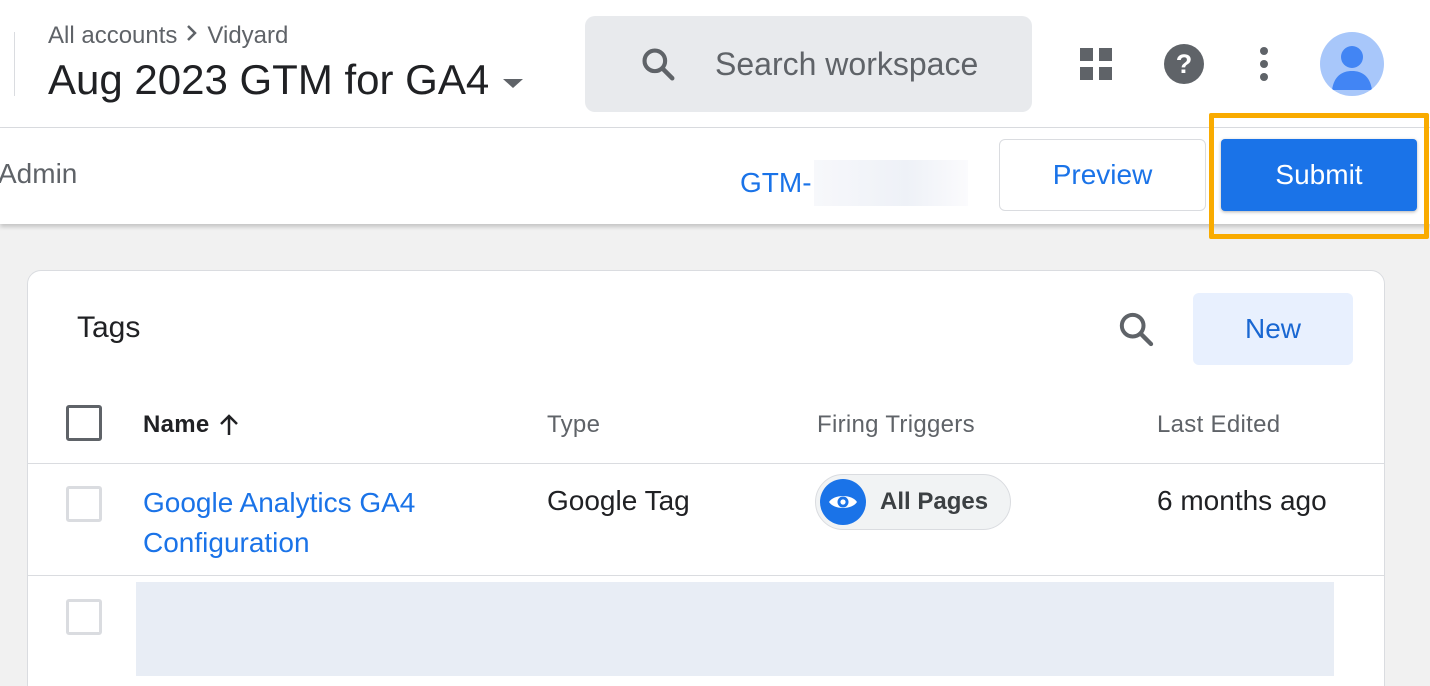 The image size is (1430, 686). I want to click on container-id: GTM-, so click(854, 183).